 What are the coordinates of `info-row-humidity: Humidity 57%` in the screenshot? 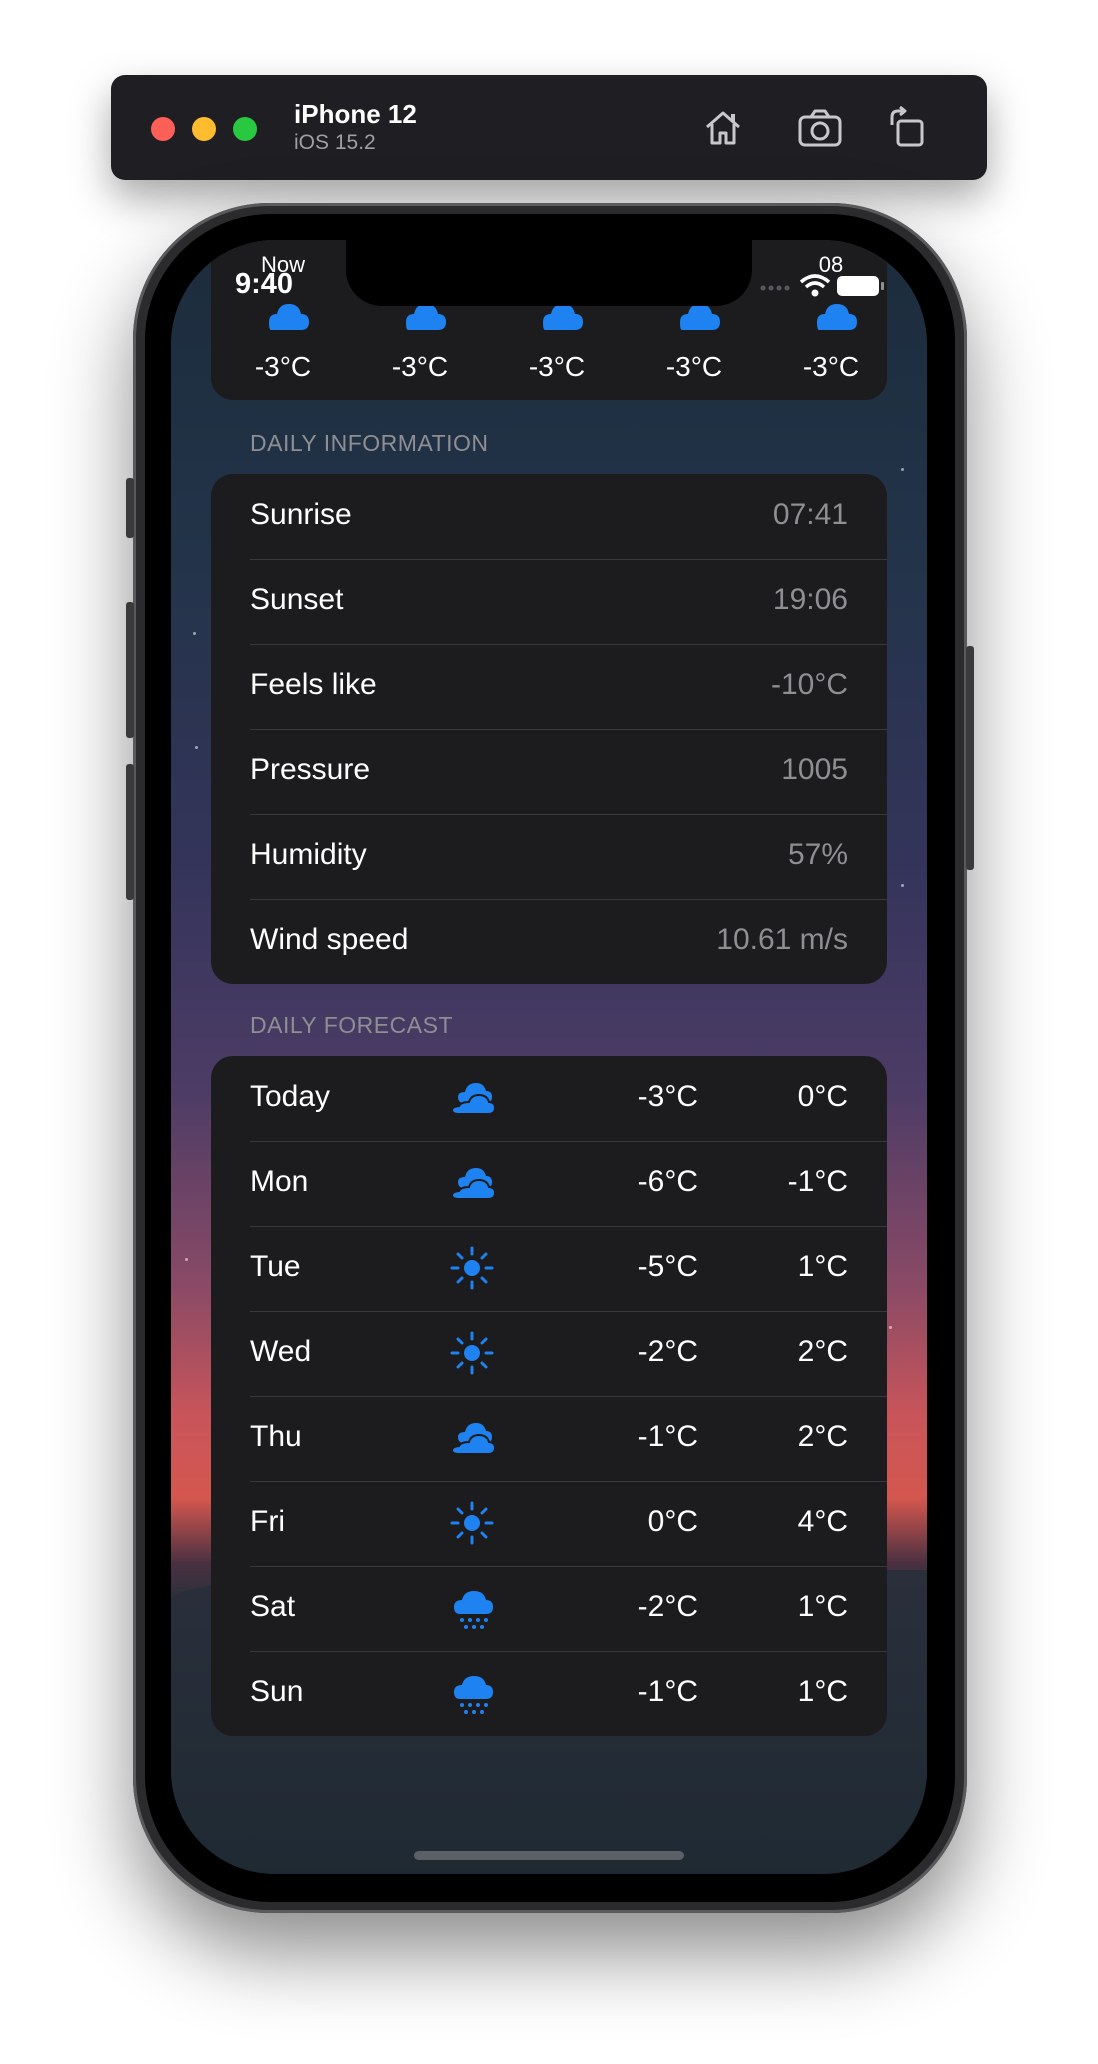 It's located at (549, 856).